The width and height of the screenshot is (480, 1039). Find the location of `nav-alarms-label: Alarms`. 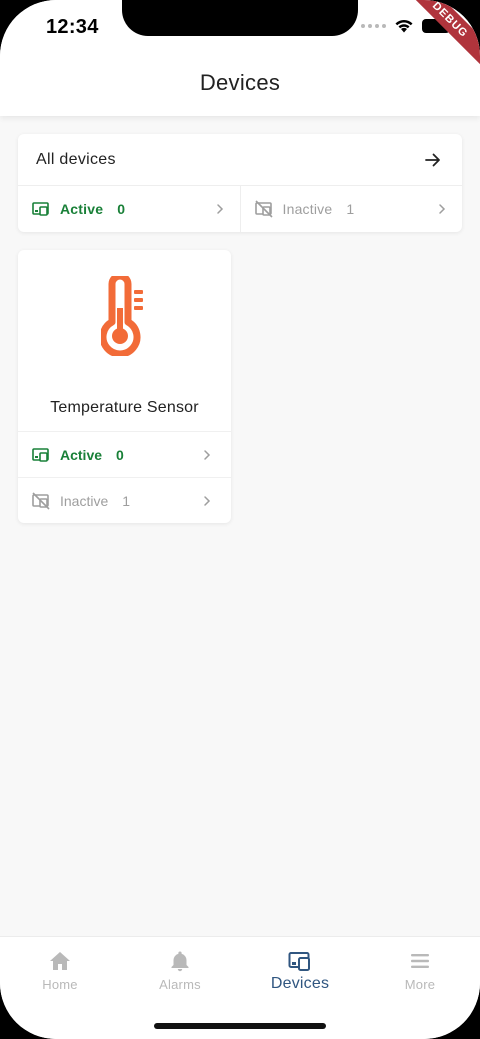

nav-alarms-label: Alarms is located at coordinates (180, 984).